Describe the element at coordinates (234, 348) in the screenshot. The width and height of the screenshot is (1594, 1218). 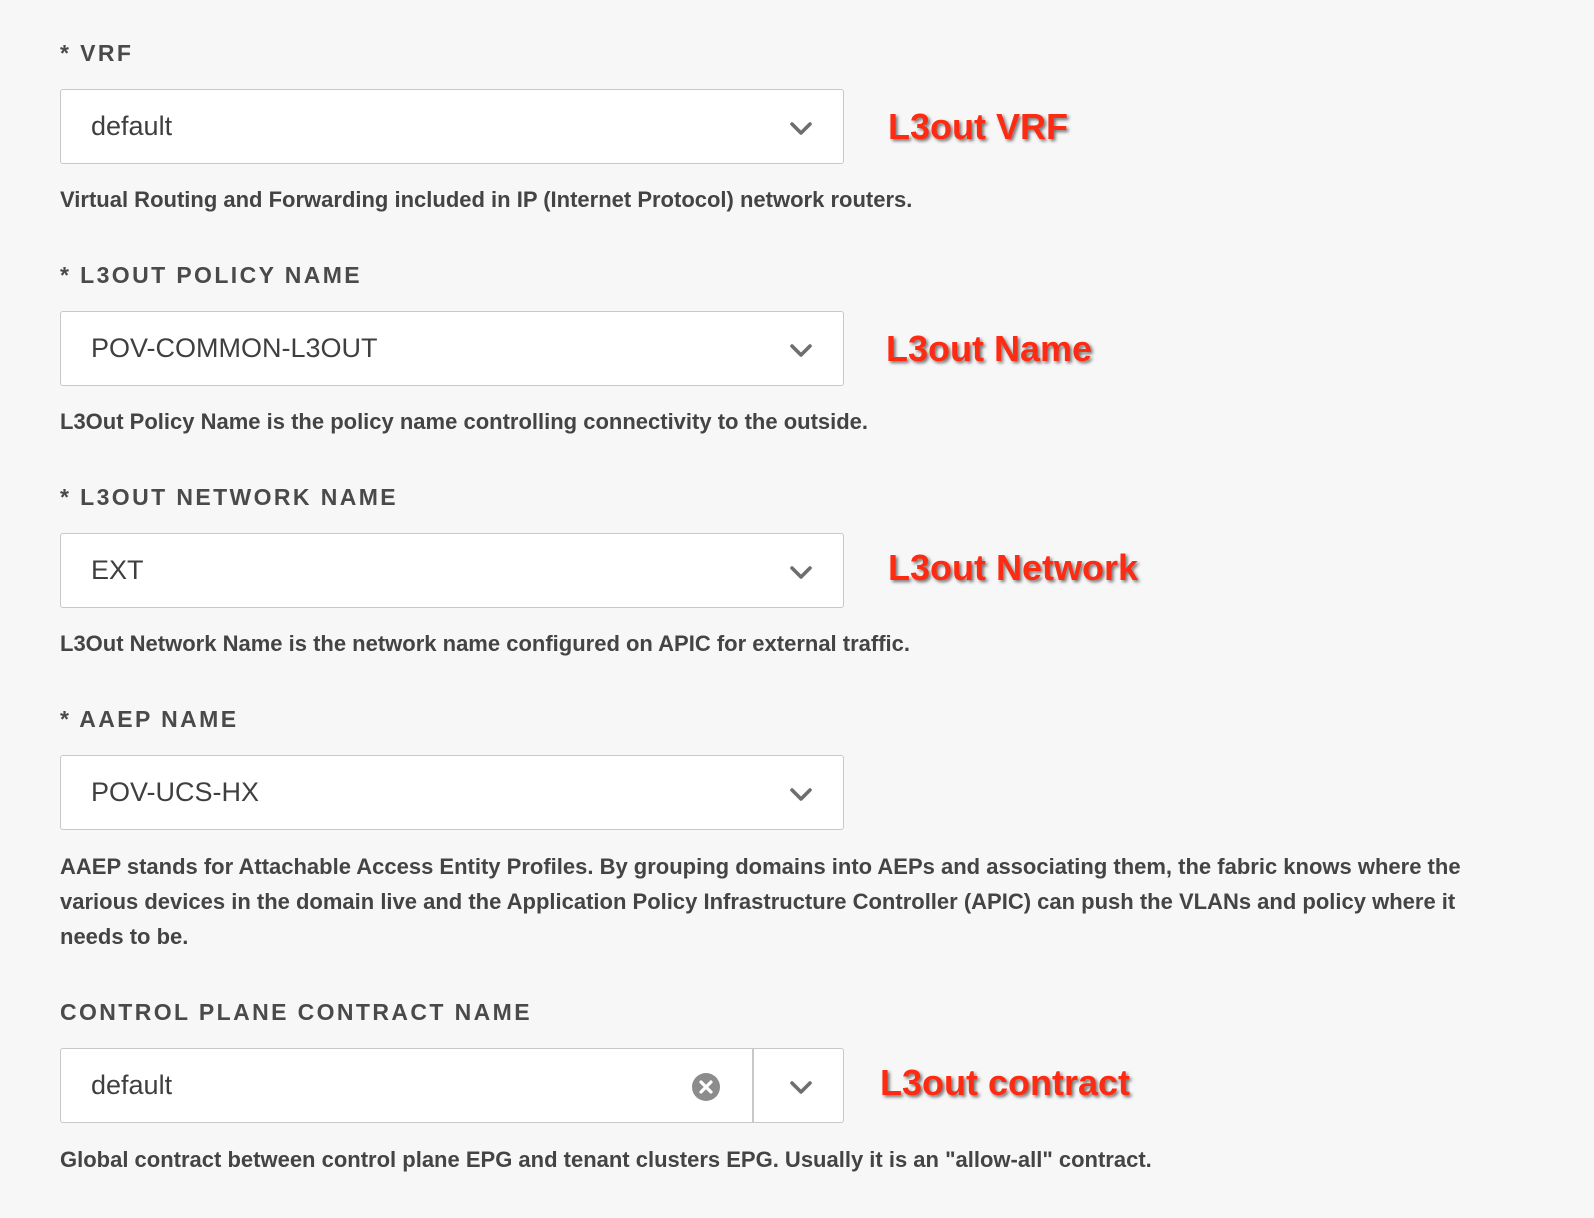
I see `l3out-policy-name-value: POV-COMMON-L3OUT` at that location.